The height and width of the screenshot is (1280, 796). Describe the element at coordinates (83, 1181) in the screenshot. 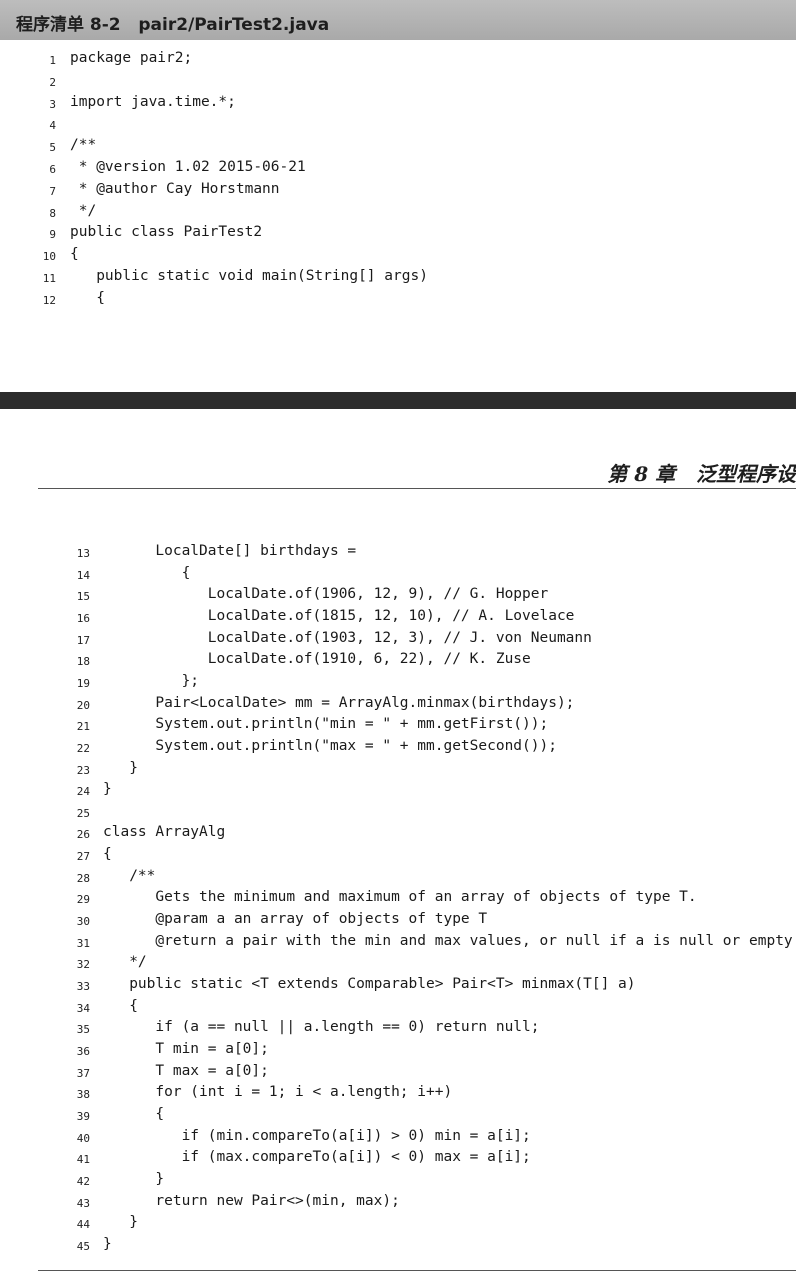

I see `line-number: 42` at that location.